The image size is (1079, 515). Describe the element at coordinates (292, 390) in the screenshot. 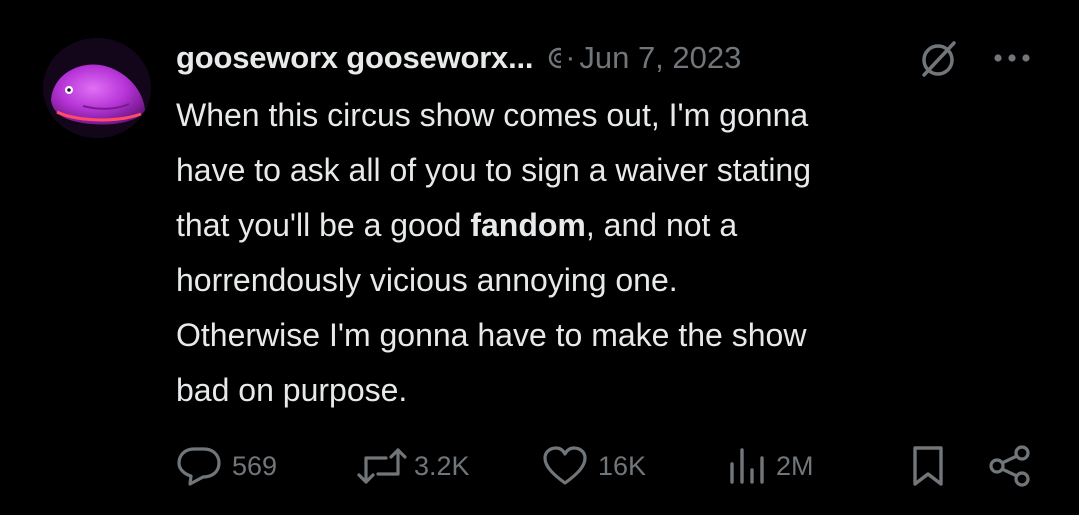

I see `tweet-line: bad on purpose.` at that location.